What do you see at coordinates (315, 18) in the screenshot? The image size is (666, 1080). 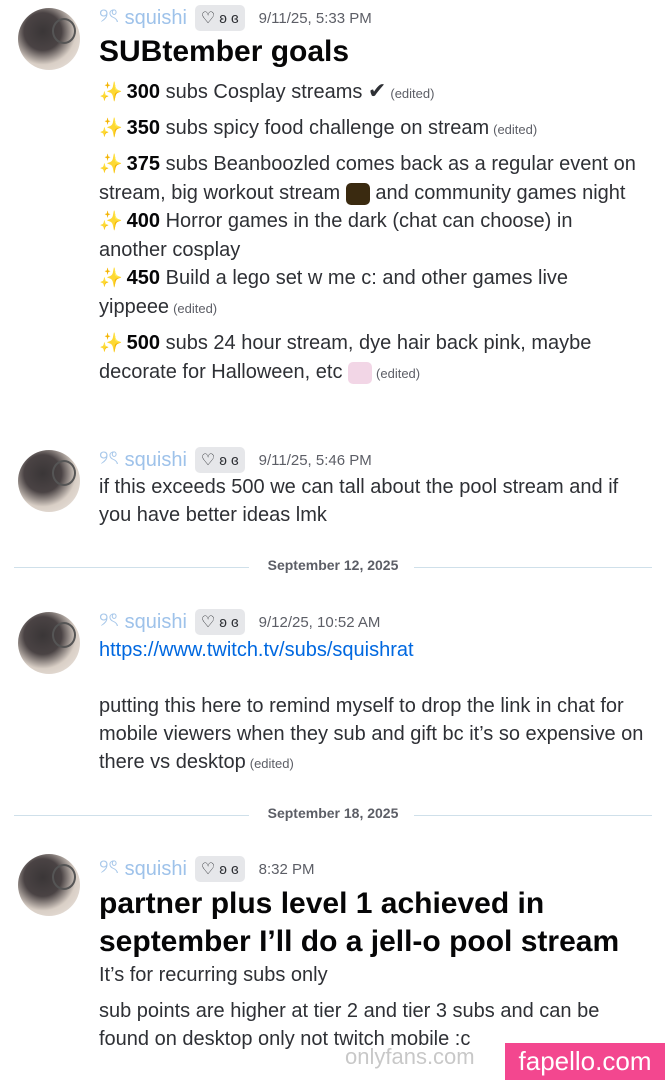 I see `timestamp: 9/11/25, 5:33 PM` at bounding box center [315, 18].